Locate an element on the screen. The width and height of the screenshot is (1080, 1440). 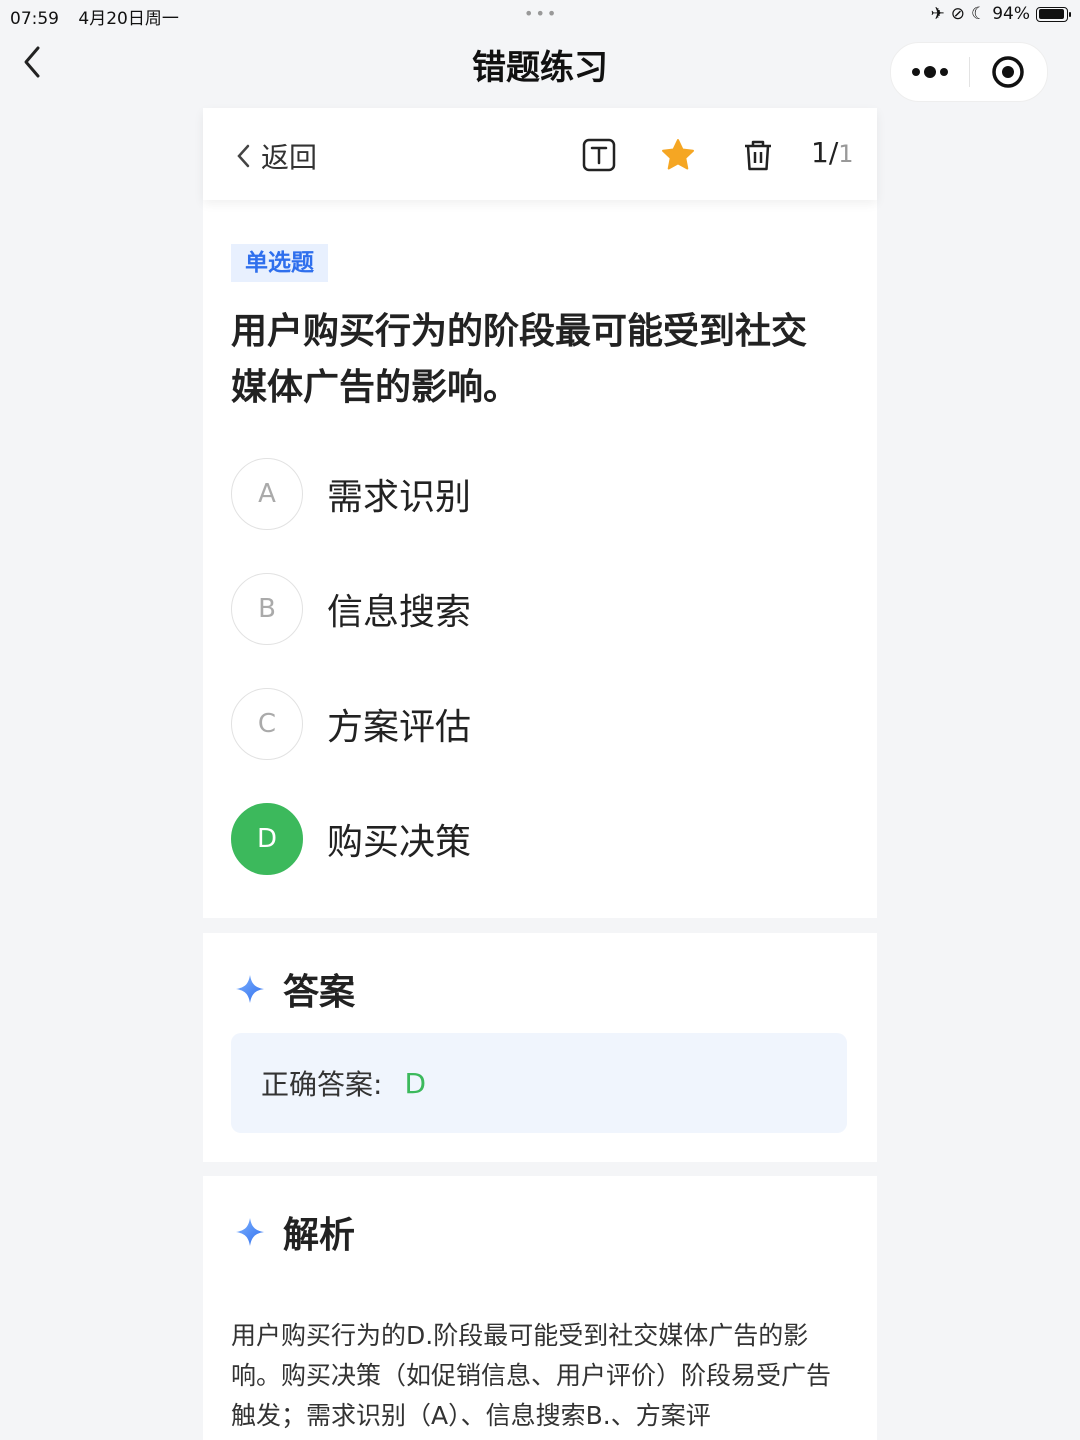
status-left: 07:59 4月20日周一 is located at coordinates (101, 16).